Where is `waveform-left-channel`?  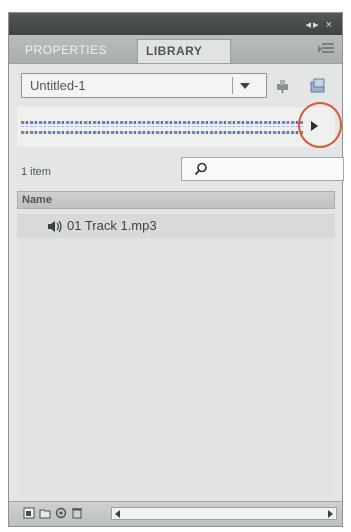
waveform-left-channel is located at coordinates (162, 122).